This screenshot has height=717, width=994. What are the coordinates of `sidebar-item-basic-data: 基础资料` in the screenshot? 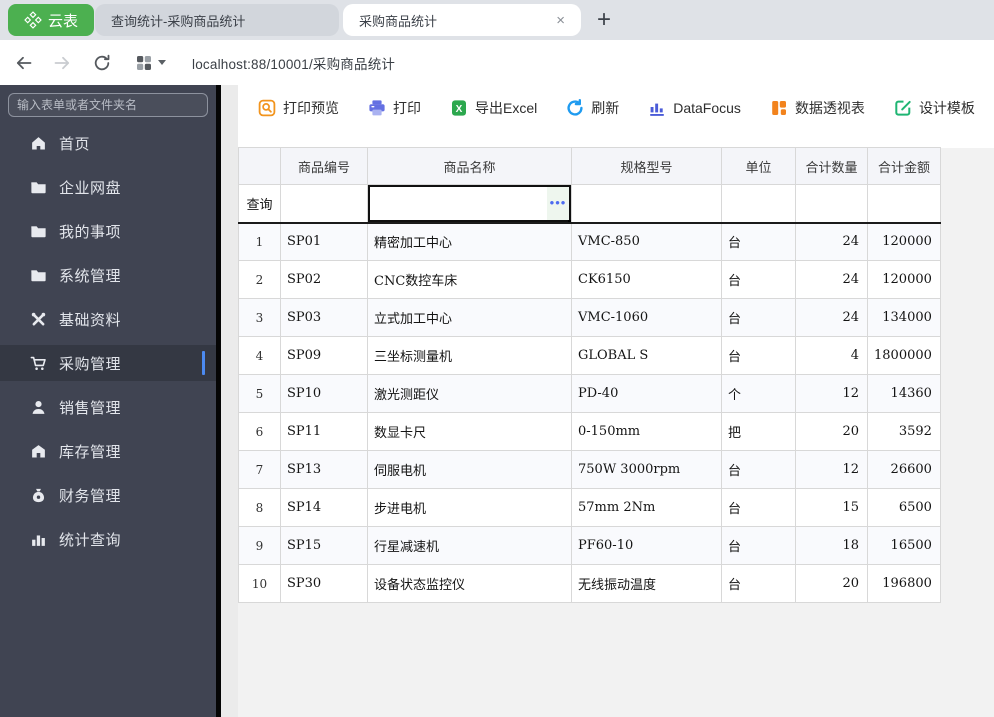 It's located at (108, 319).